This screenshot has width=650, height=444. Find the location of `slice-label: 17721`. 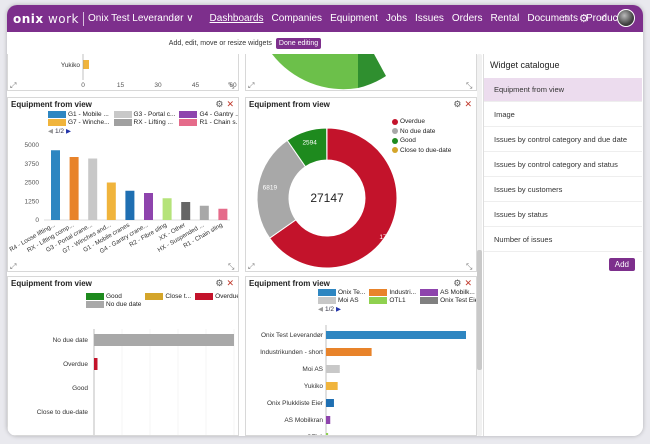

slice-label: 17721 is located at coordinates (388, 237).